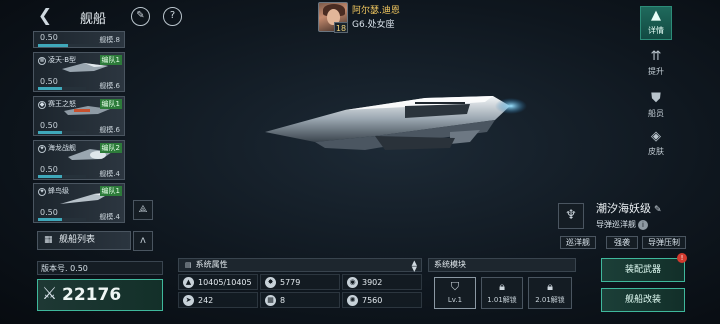 This screenshot has width=720, height=324. I want to click on module-slot-locked: 🔒︎ 1.01解锁, so click(502, 293).